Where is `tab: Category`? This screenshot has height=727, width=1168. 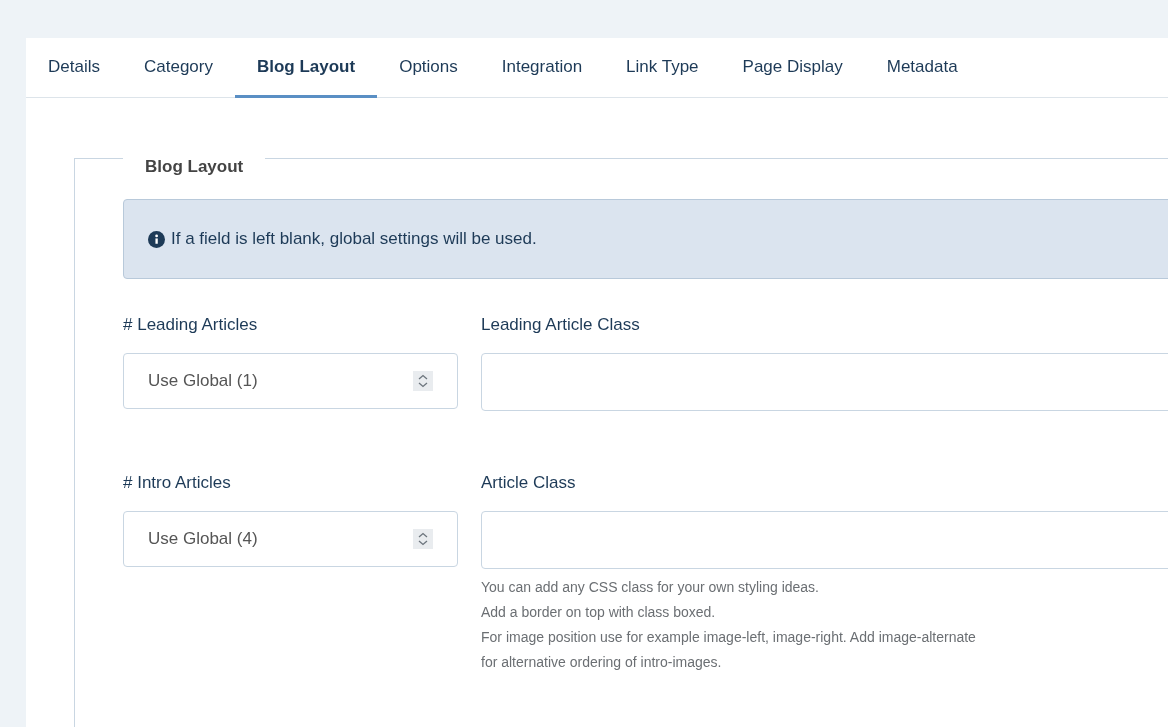 tab: Category is located at coordinates (178, 68).